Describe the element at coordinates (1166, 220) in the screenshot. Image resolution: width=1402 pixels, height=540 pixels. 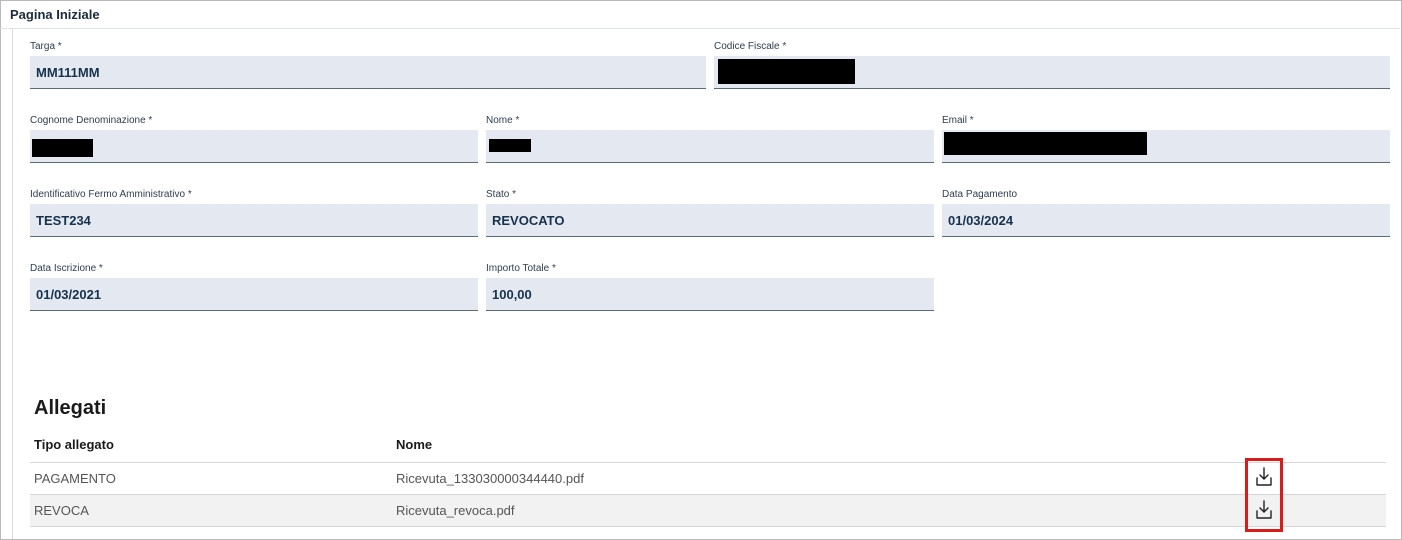
I see `data-pagamento-input: 01/03/2024` at that location.